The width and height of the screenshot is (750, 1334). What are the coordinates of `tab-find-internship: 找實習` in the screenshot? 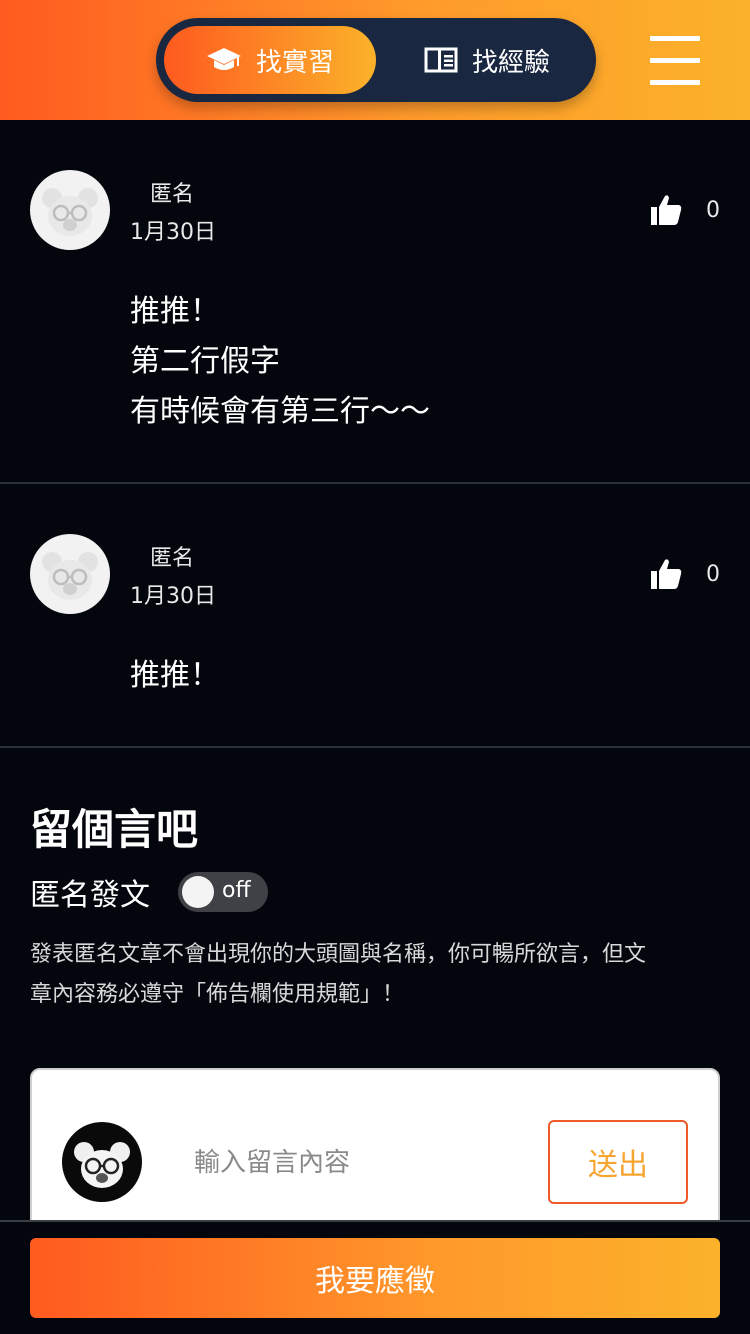 It's located at (270, 60).